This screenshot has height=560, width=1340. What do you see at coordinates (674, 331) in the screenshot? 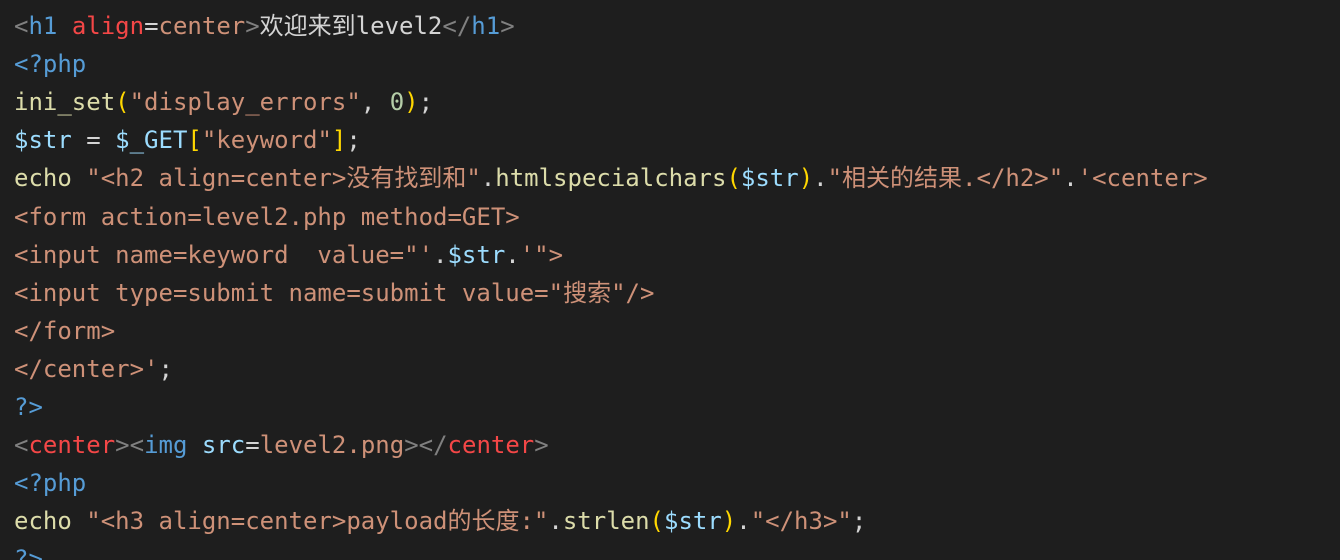
I see `code-line: </form>` at bounding box center [674, 331].